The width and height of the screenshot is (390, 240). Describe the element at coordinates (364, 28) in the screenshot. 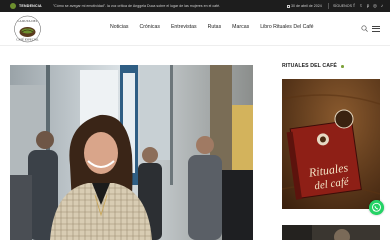

I see `search-icon` at that location.